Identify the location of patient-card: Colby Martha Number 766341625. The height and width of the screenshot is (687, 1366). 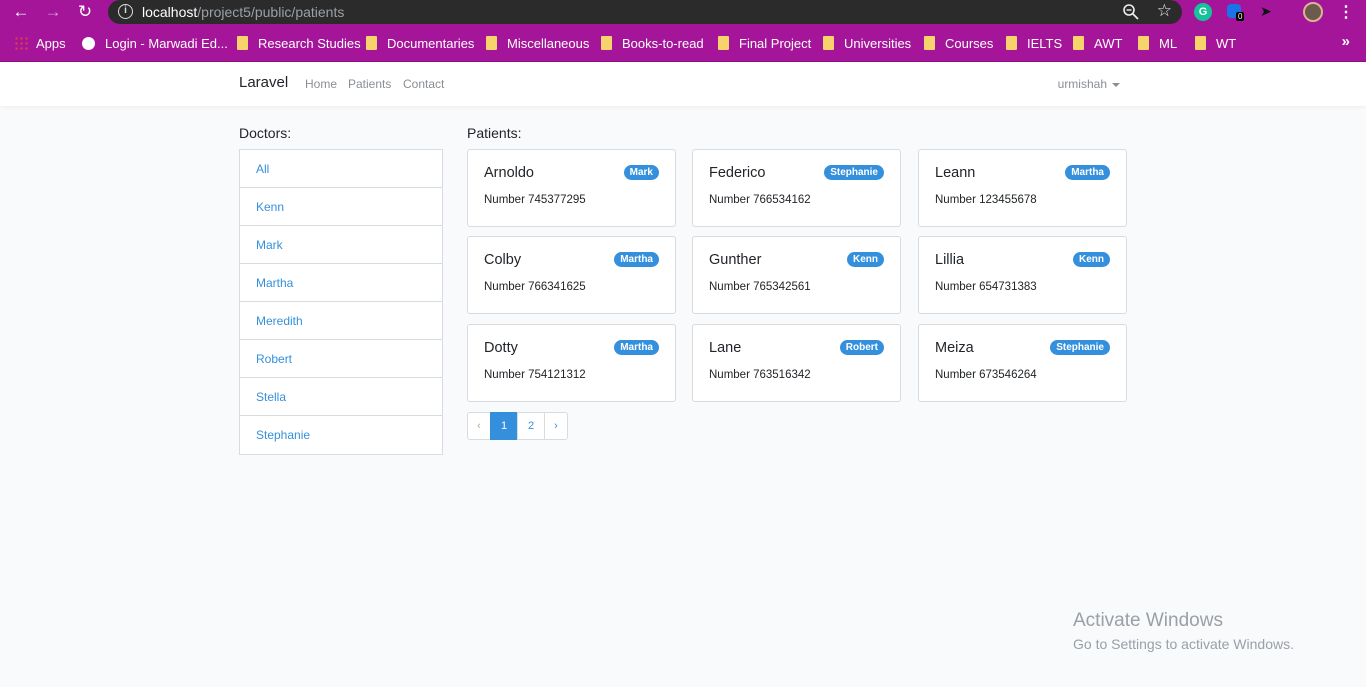
(571, 275).